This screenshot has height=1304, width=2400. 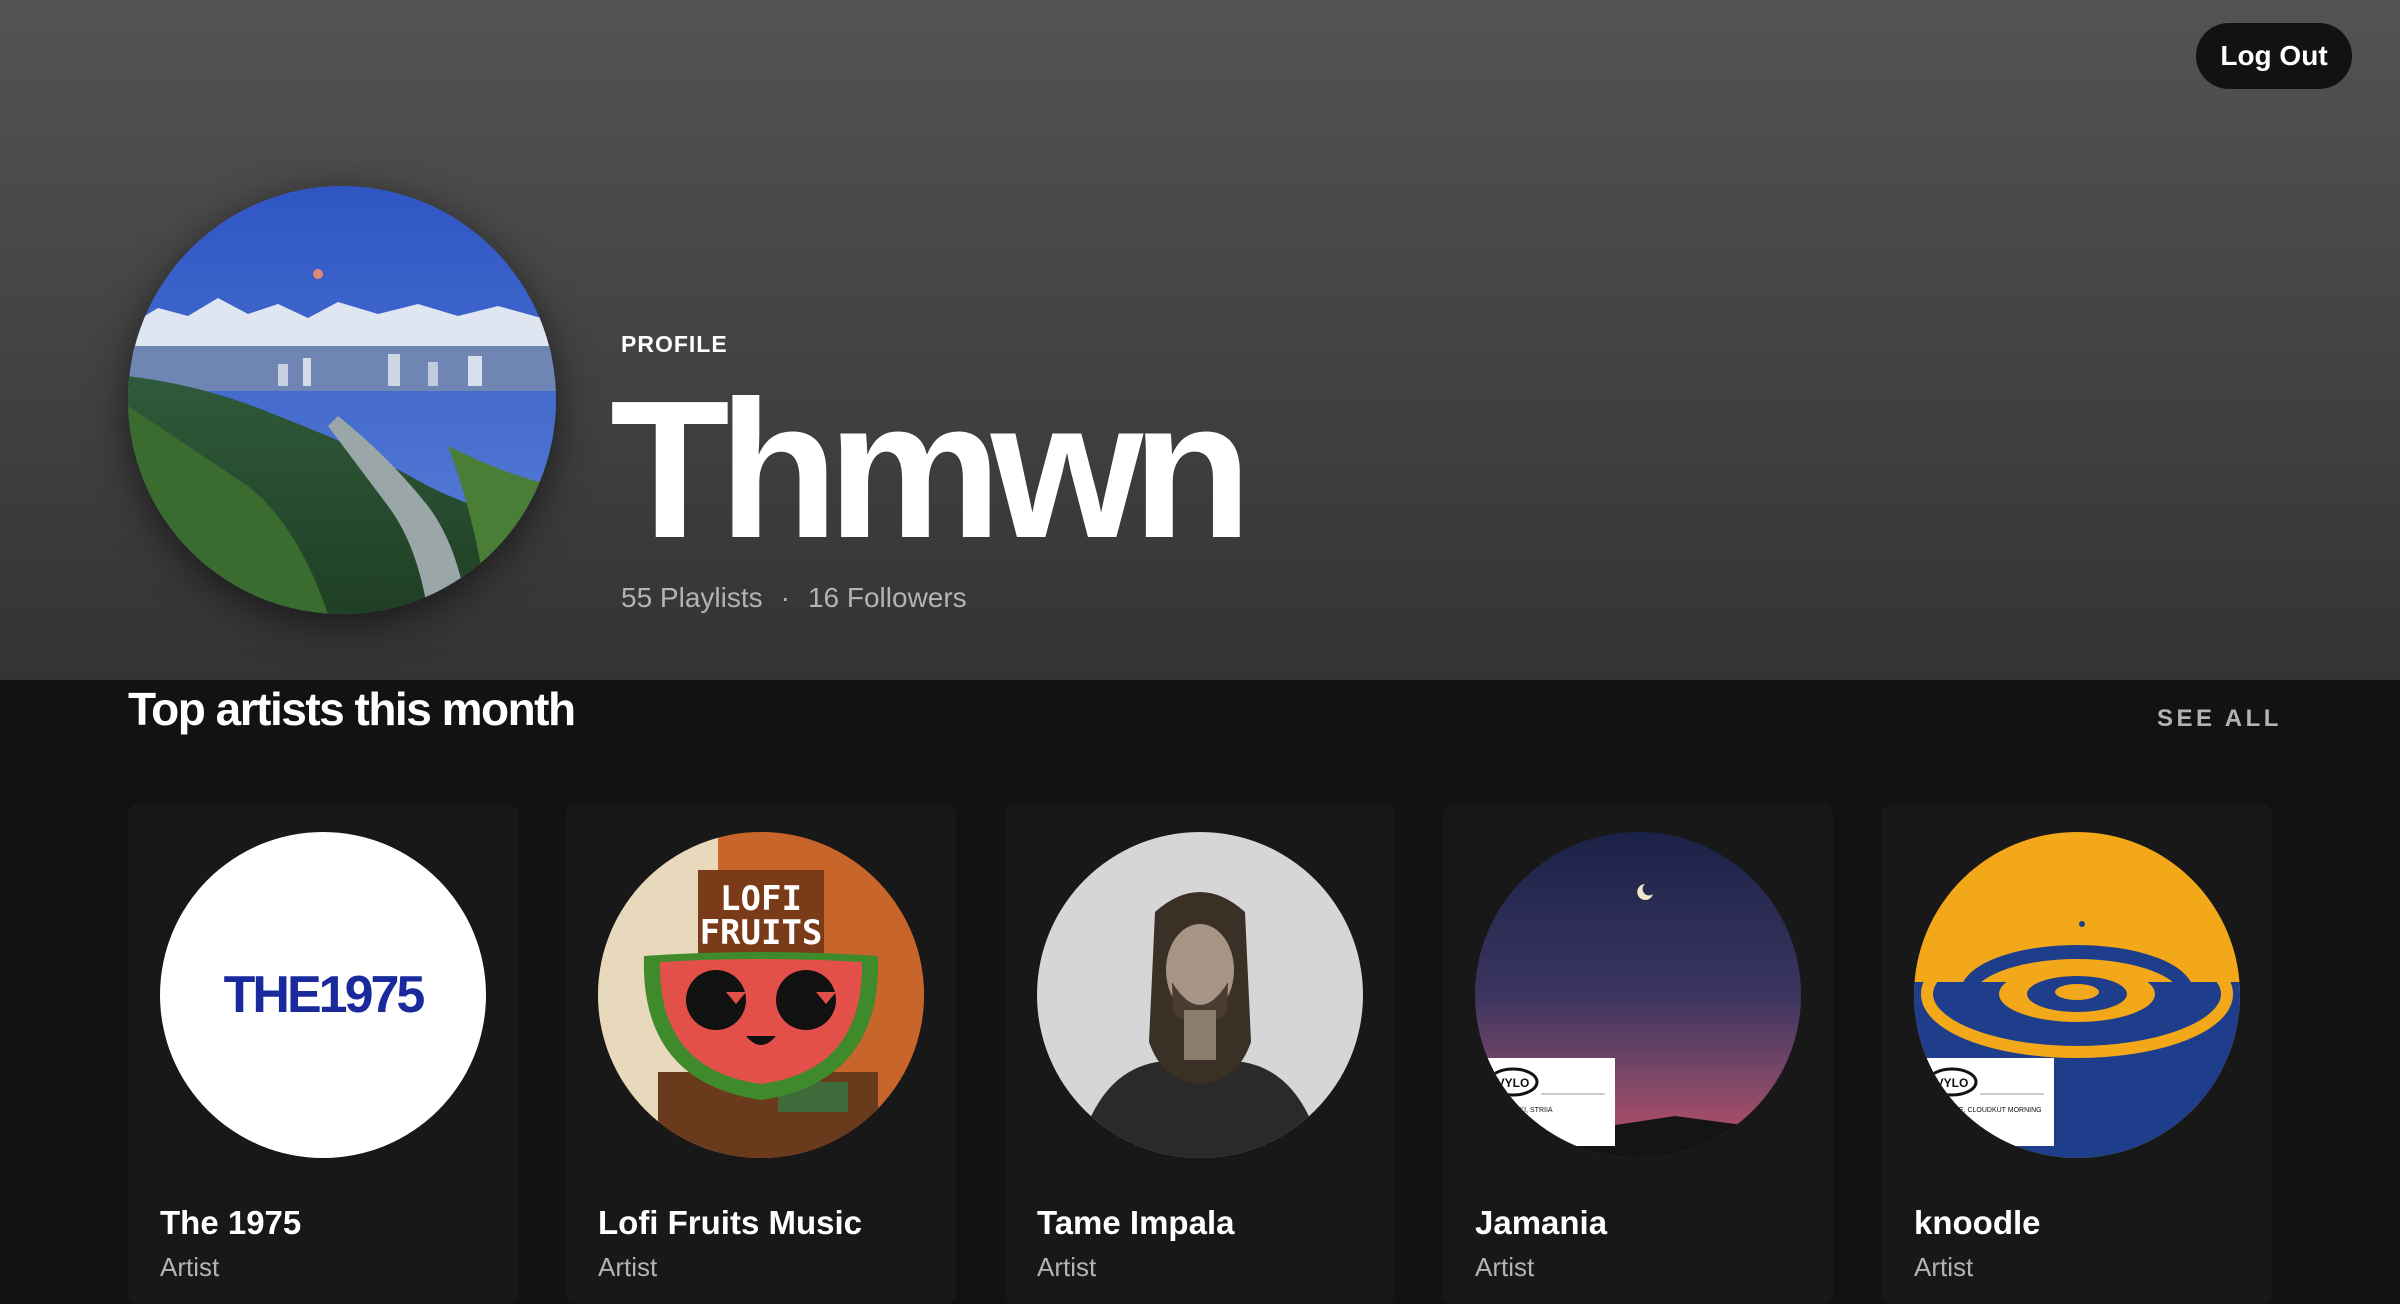 What do you see at coordinates (2274, 56) in the screenshot?
I see `logout-button: Log Out` at bounding box center [2274, 56].